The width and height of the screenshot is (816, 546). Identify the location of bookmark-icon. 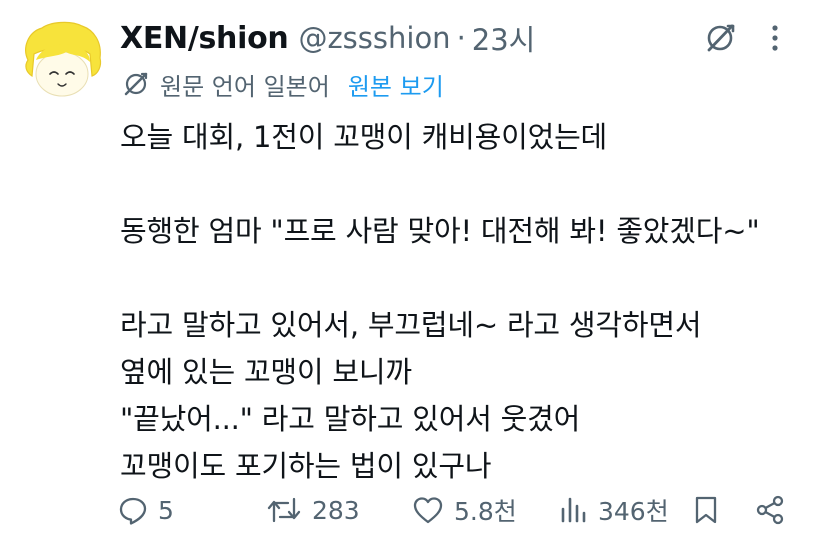
(706, 510).